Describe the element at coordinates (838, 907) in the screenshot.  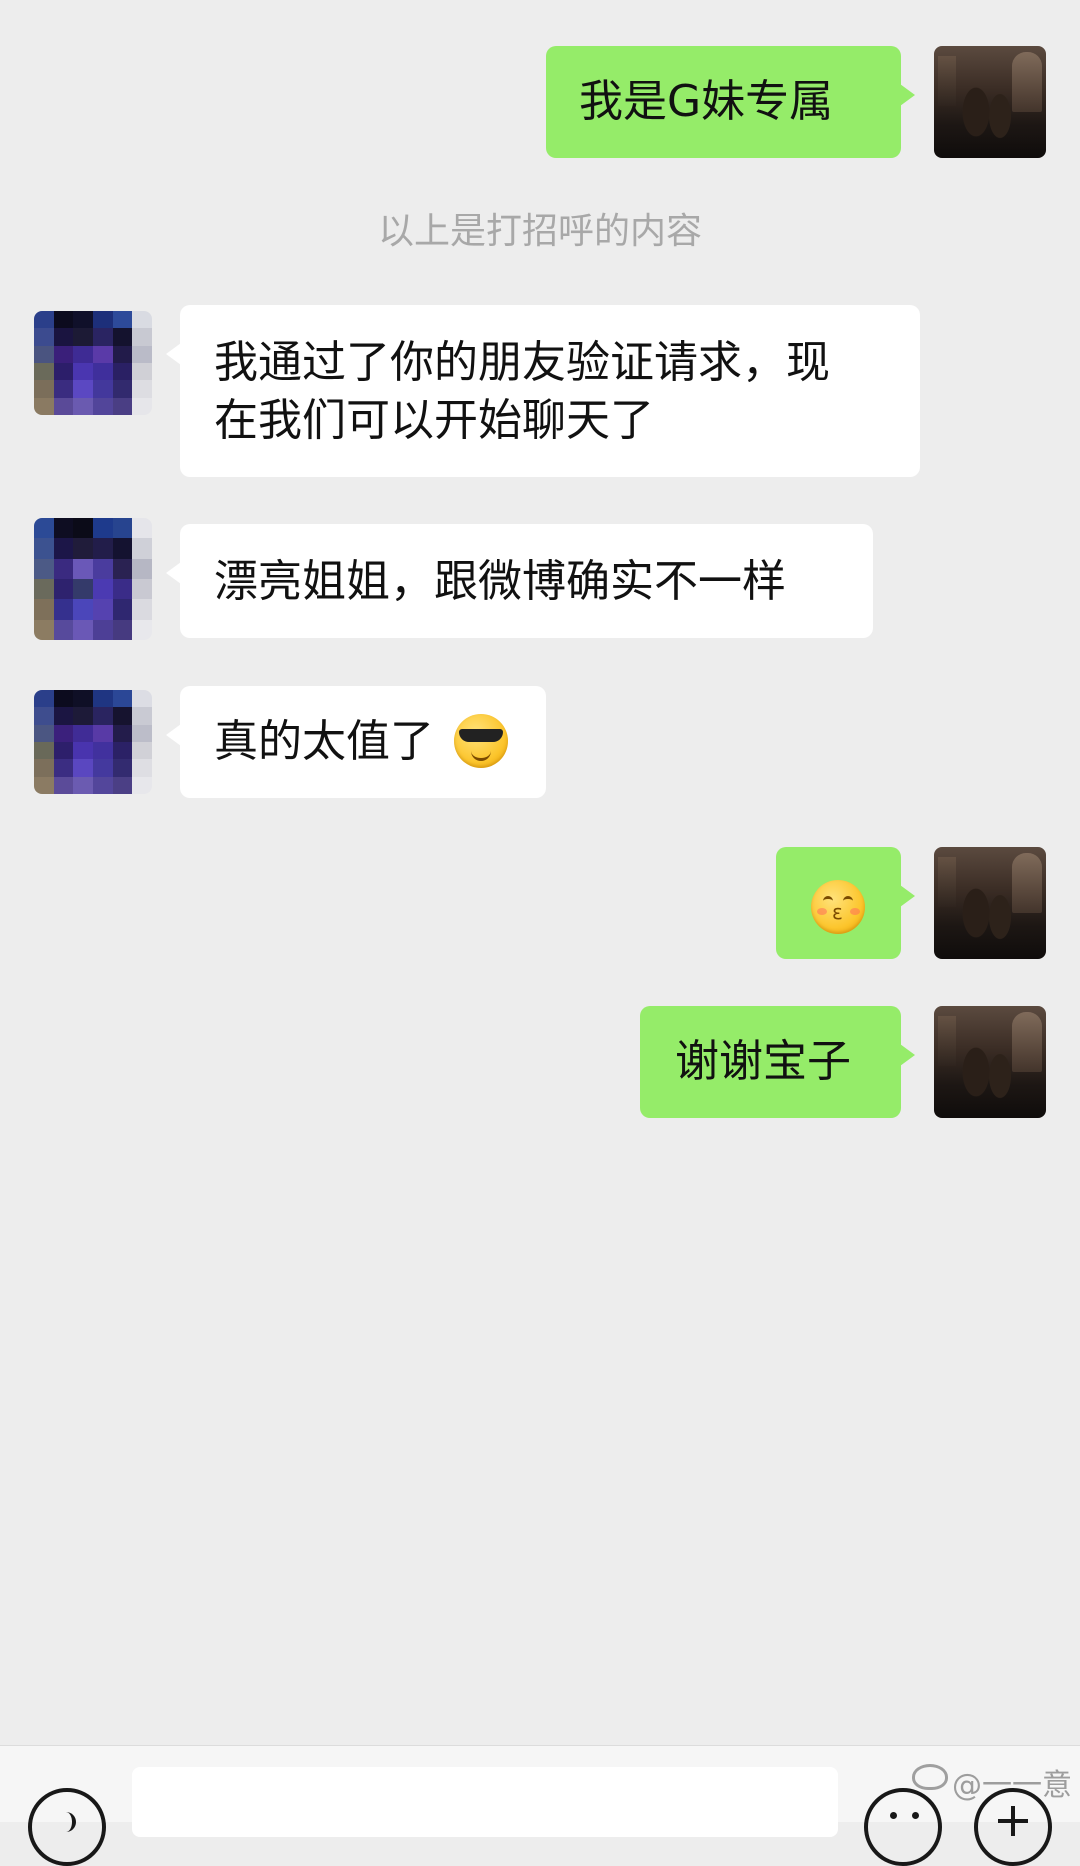
I see `kissing-face-emoji-icon` at that location.